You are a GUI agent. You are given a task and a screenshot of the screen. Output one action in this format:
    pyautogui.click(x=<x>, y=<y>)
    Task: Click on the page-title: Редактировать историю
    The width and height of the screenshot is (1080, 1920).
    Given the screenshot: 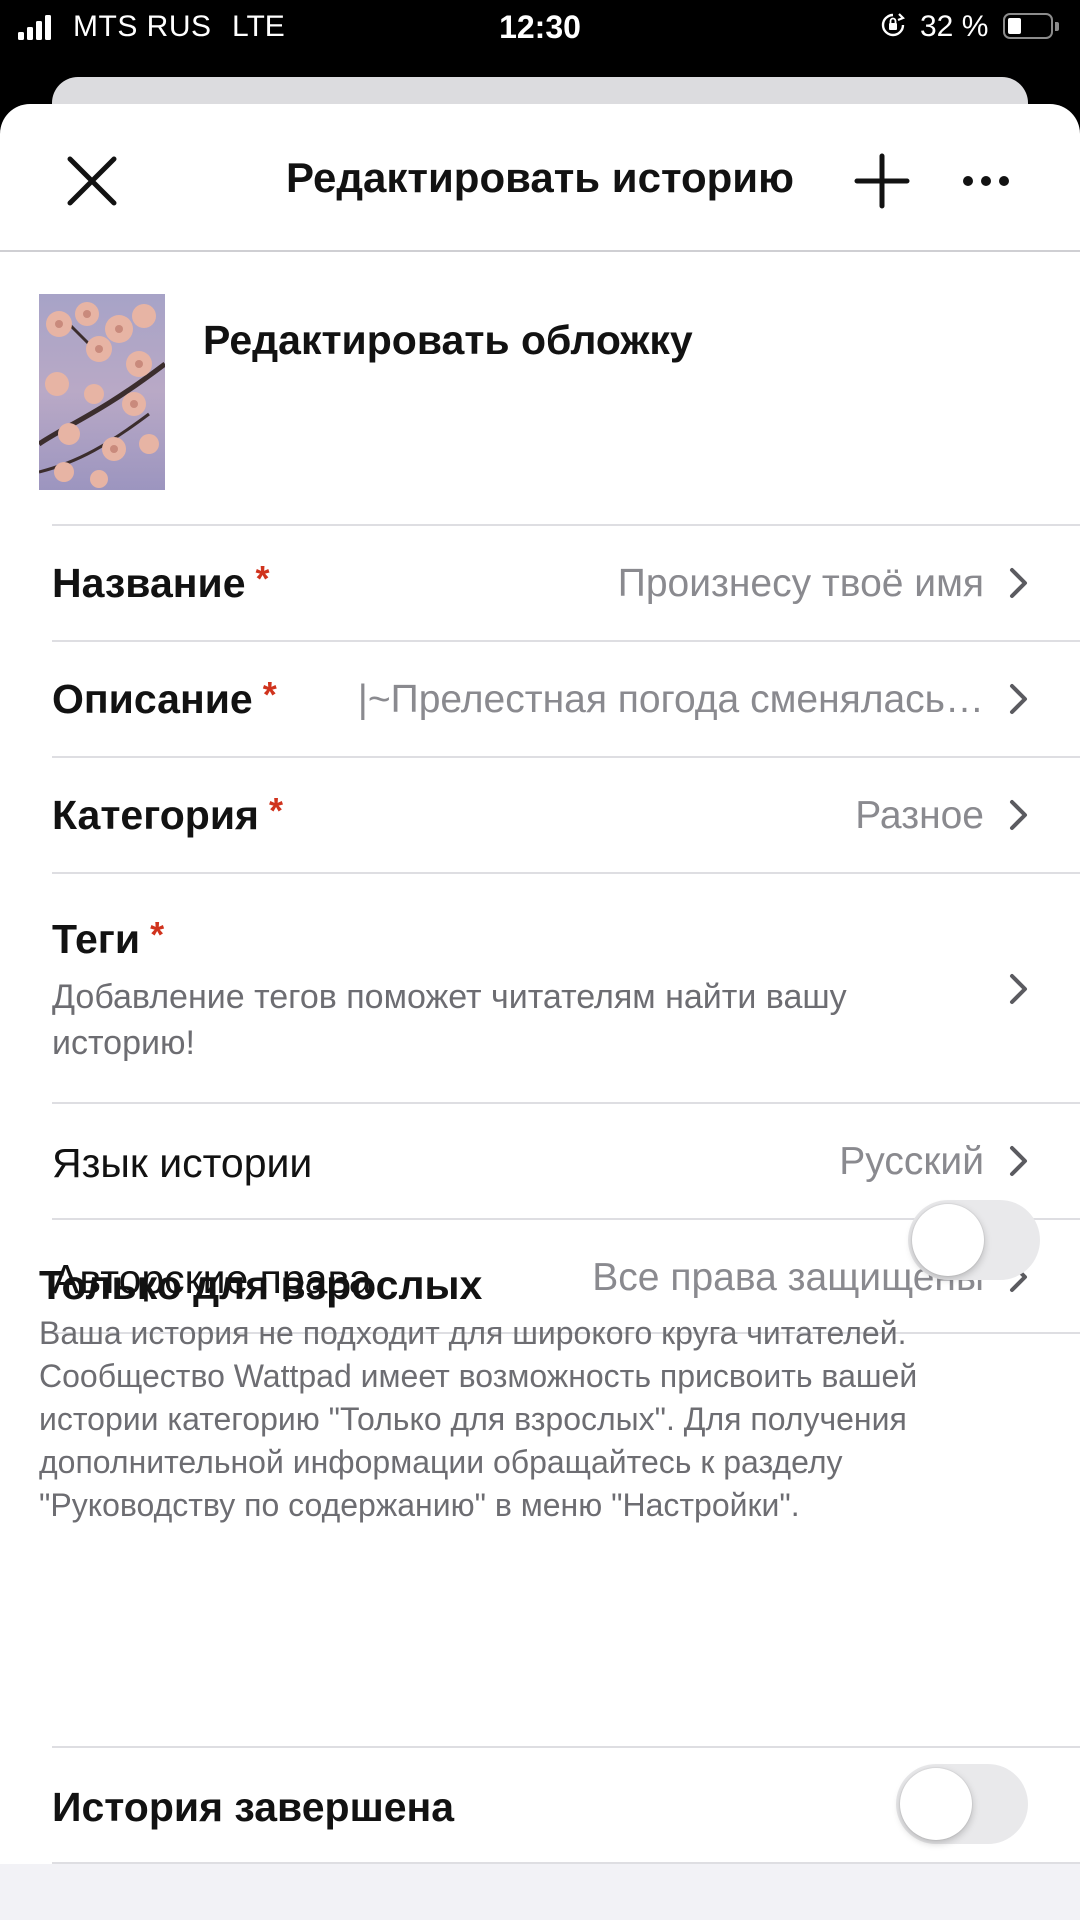 What is the action you would take?
    pyautogui.click(x=540, y=177)
    